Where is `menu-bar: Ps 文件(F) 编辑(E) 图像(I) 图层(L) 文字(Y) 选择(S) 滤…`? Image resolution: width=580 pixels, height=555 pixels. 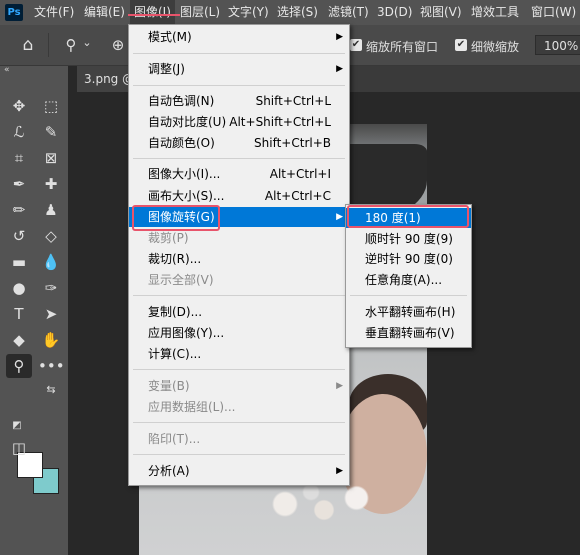 menu-bar: Ps 文件(F) 编辑(E) 图像(I) 图层(L) 文字(Y) 选择(S) 滤… is located at coordinates (290, 12).